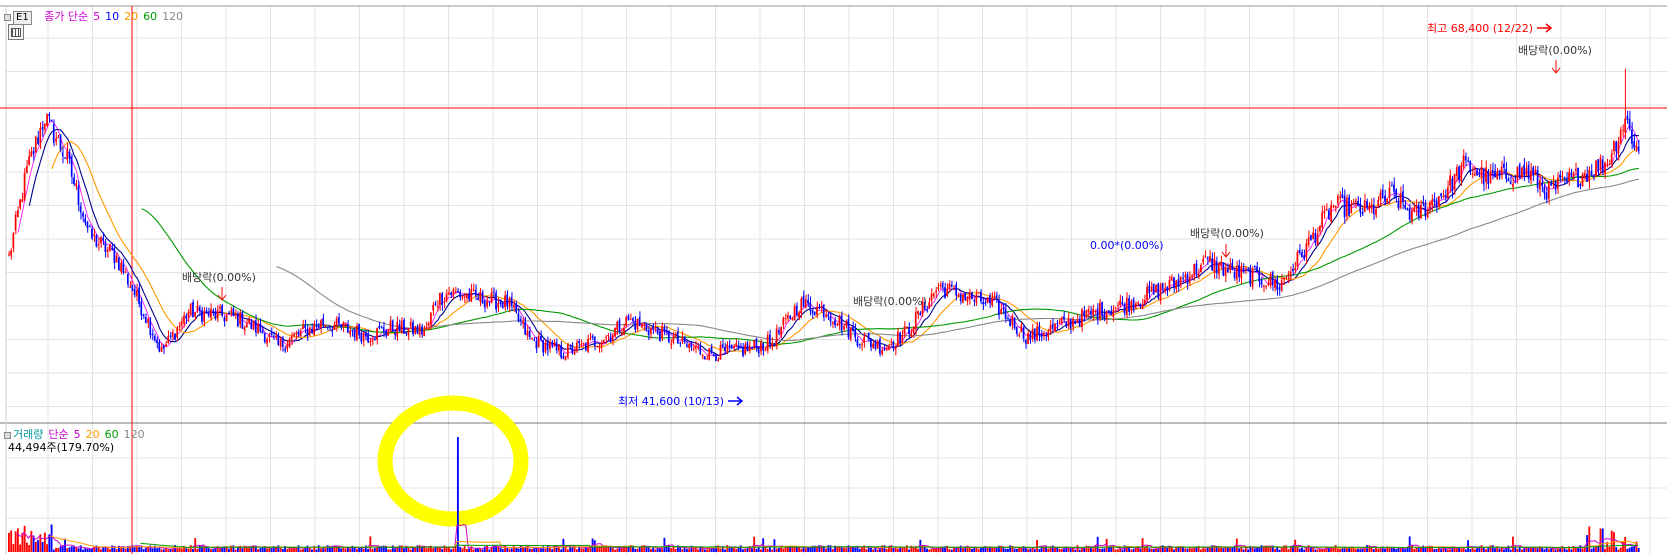  I want to click on ma-period-120: 120, so click(172, 16).